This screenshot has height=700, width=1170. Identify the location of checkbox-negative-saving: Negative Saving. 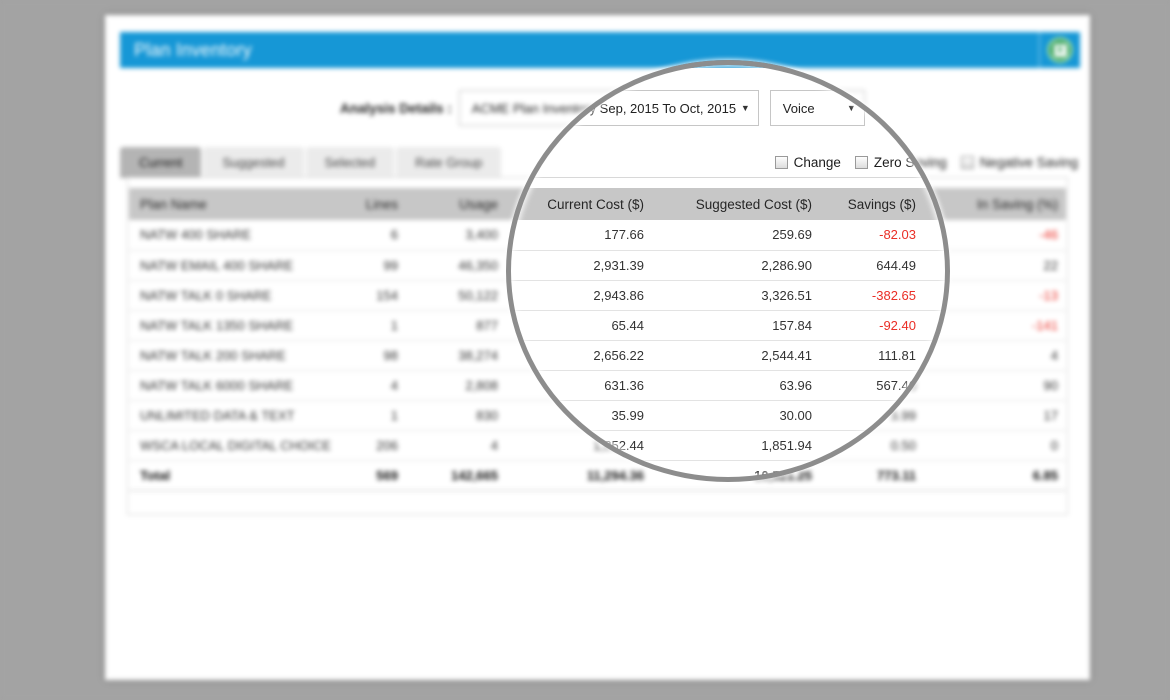
(1019, 162).